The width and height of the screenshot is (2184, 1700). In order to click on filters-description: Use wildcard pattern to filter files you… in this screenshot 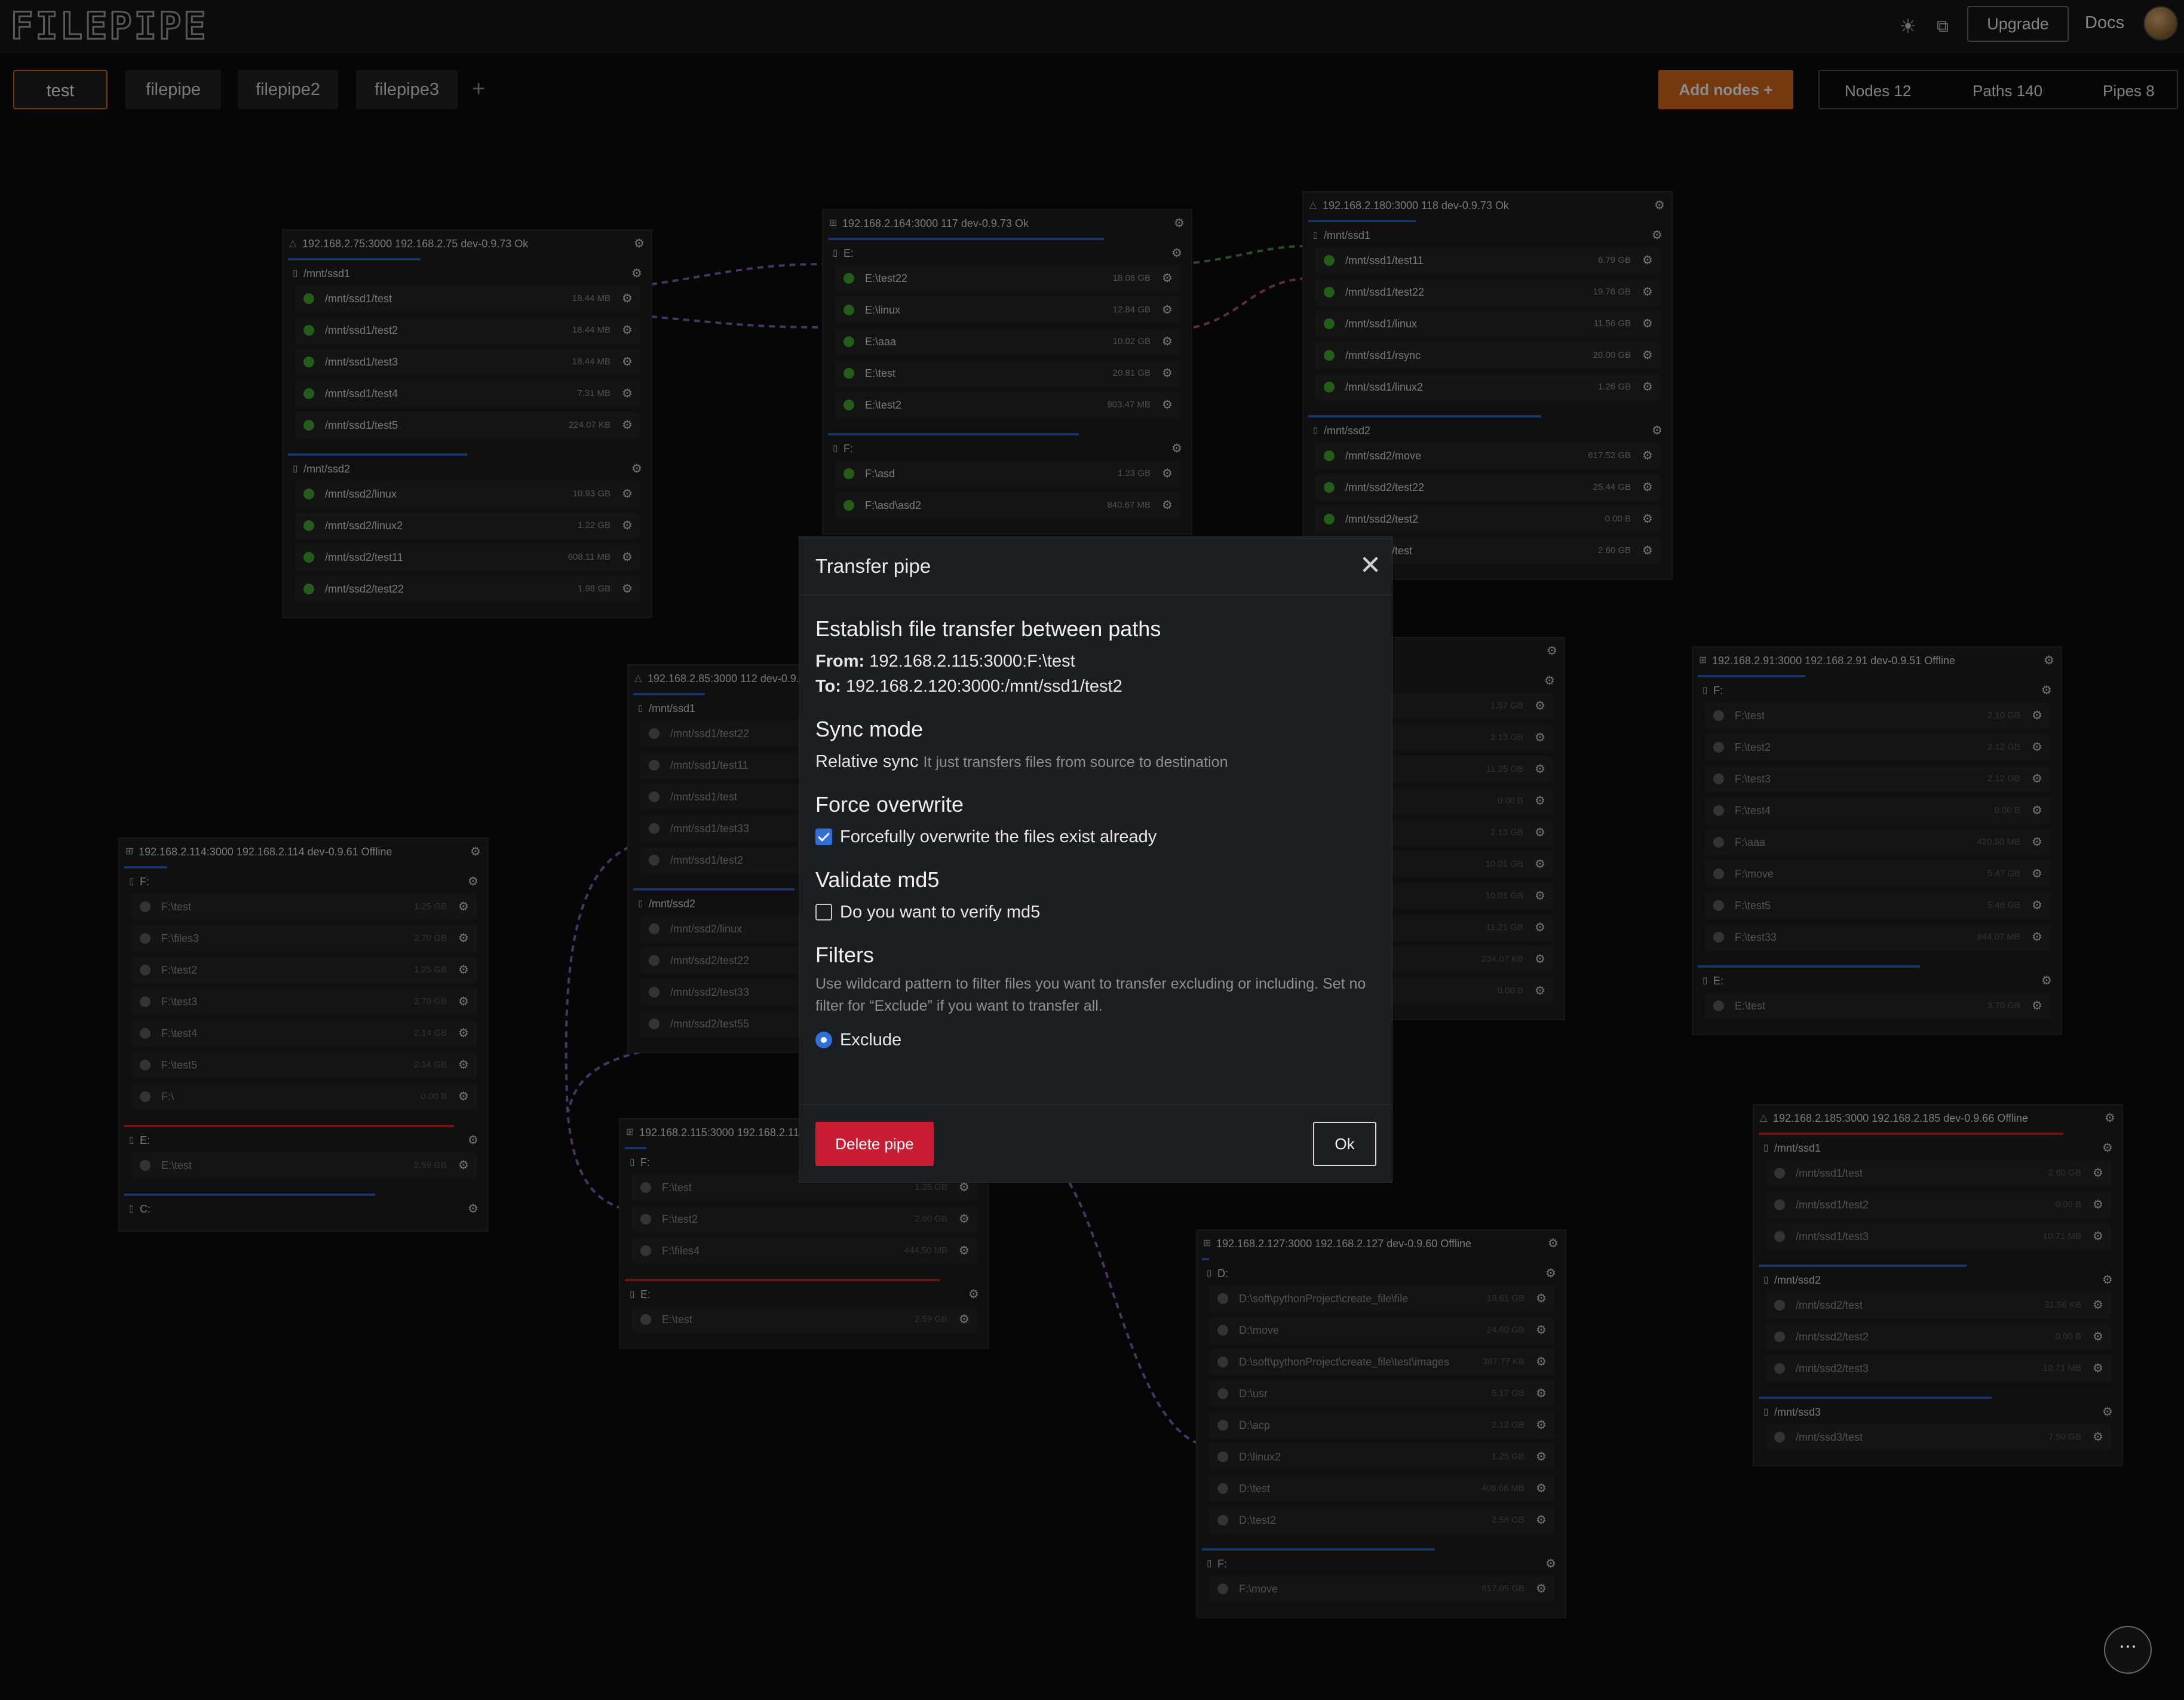, I will do `click(1090, 994)`.